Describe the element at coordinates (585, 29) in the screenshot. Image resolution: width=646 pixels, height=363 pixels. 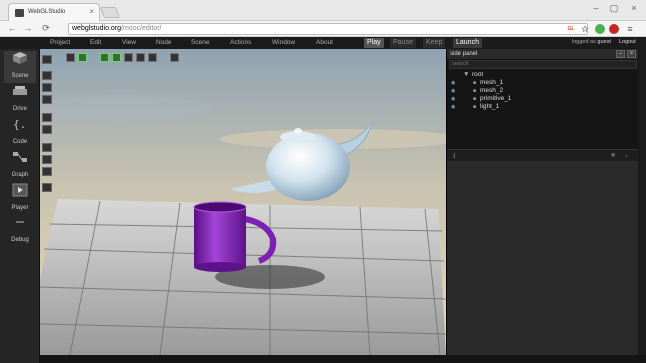
I see `bookmark-star-icon: ☆` at that location.